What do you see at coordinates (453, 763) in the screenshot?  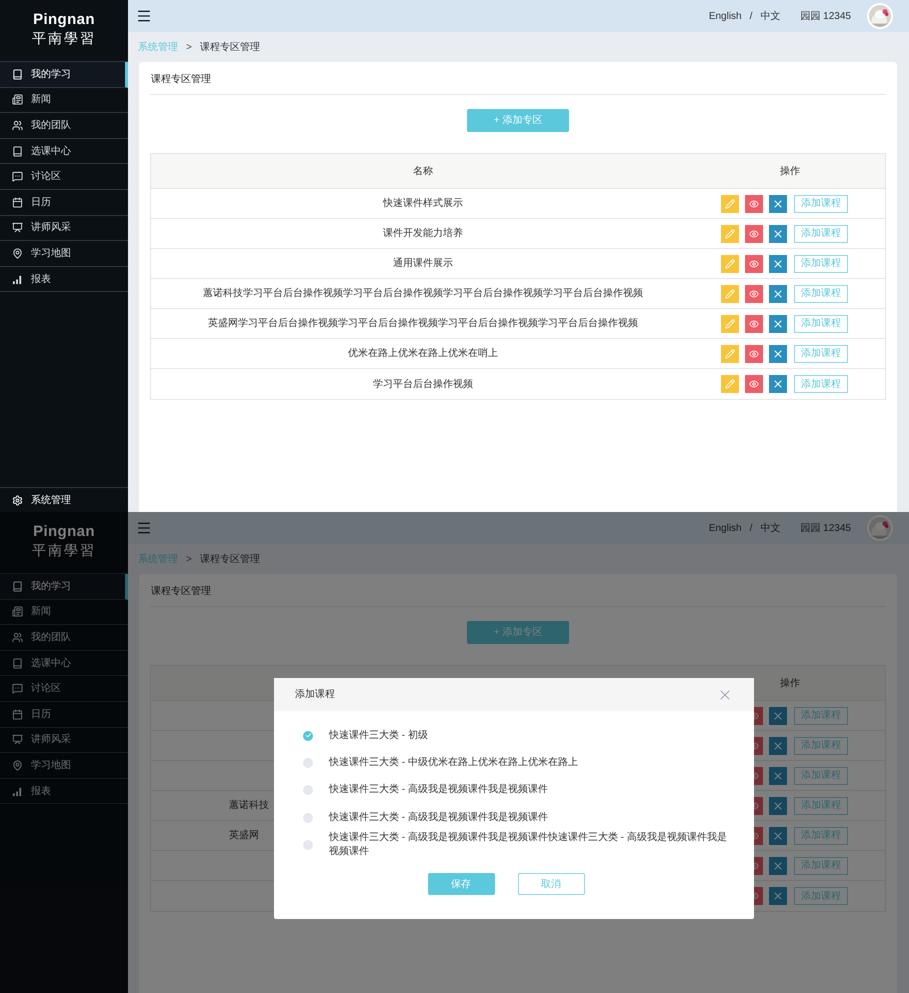 I see `option-label: 快速课件三大类 - 中级优米在路上优米在路上优米在路上` at bounding box center [453, 763].